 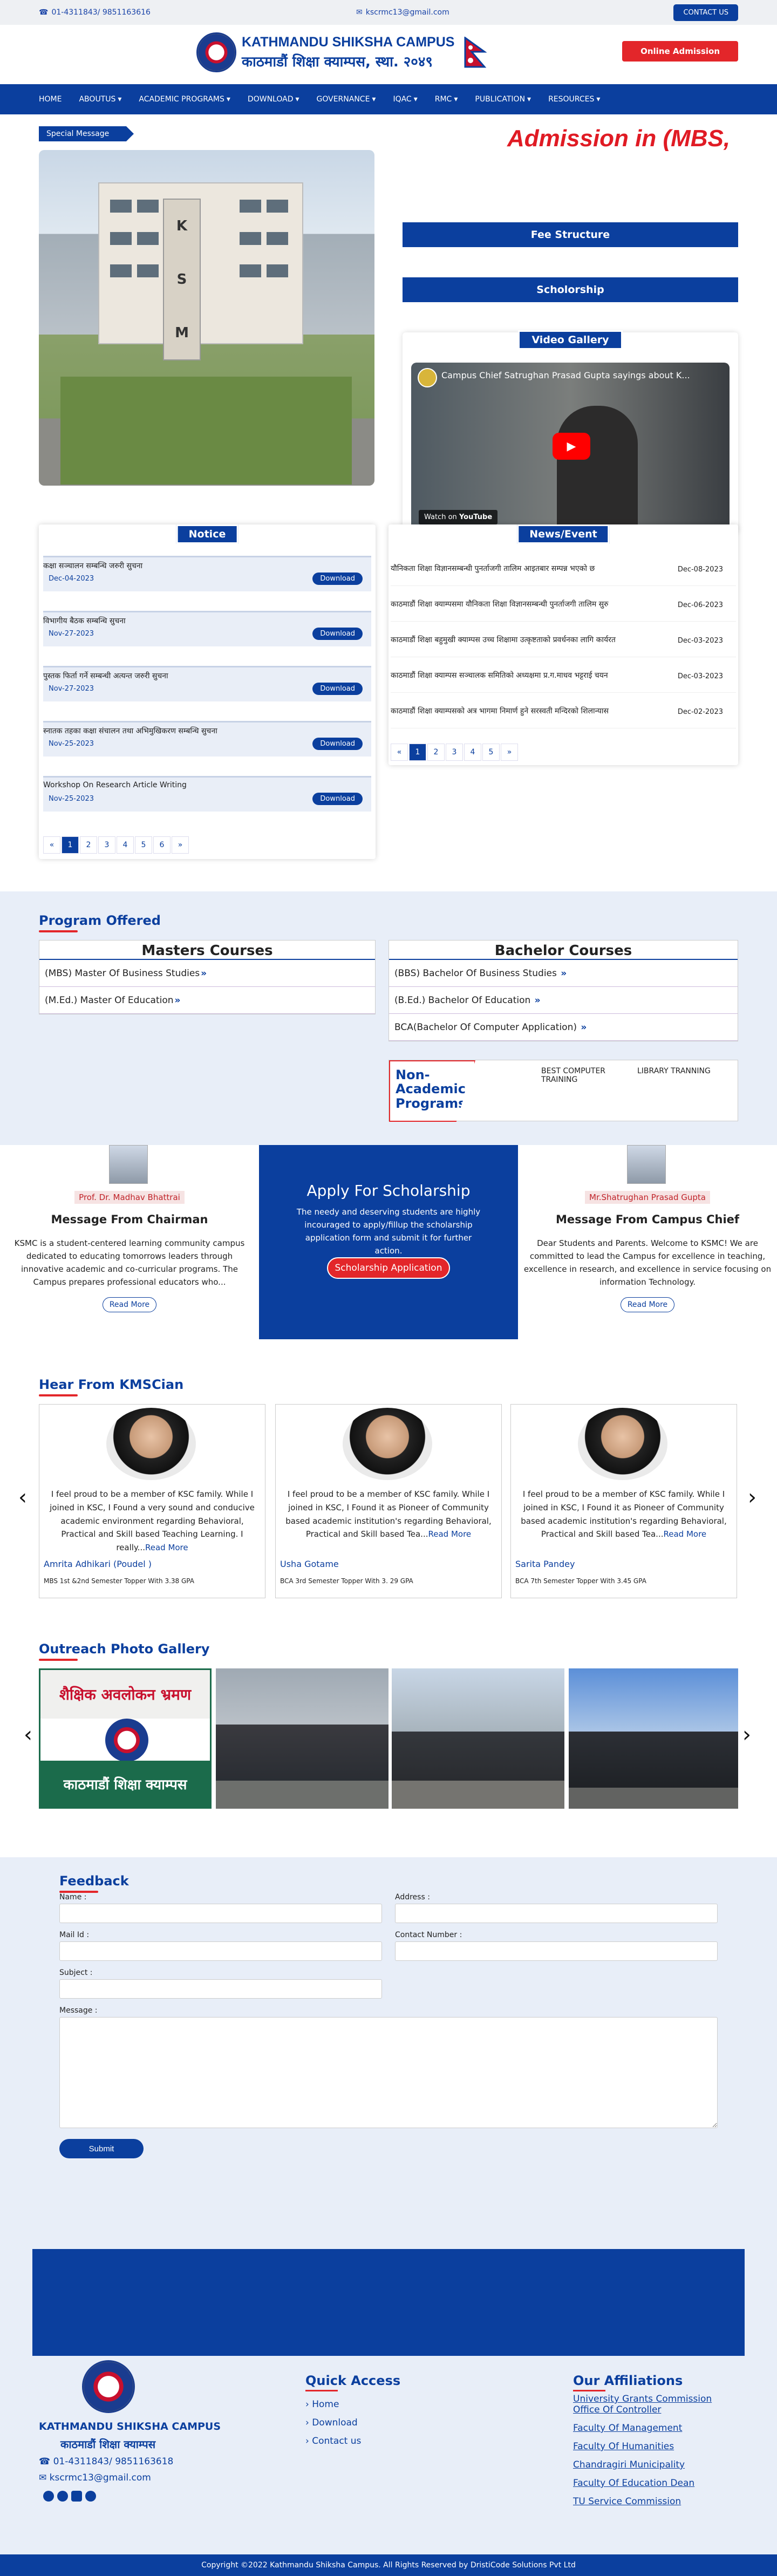 What do you see at coordinates (388, 2302) in the screenshot?
I see `map-embed` at bounding box center [388, 2302].